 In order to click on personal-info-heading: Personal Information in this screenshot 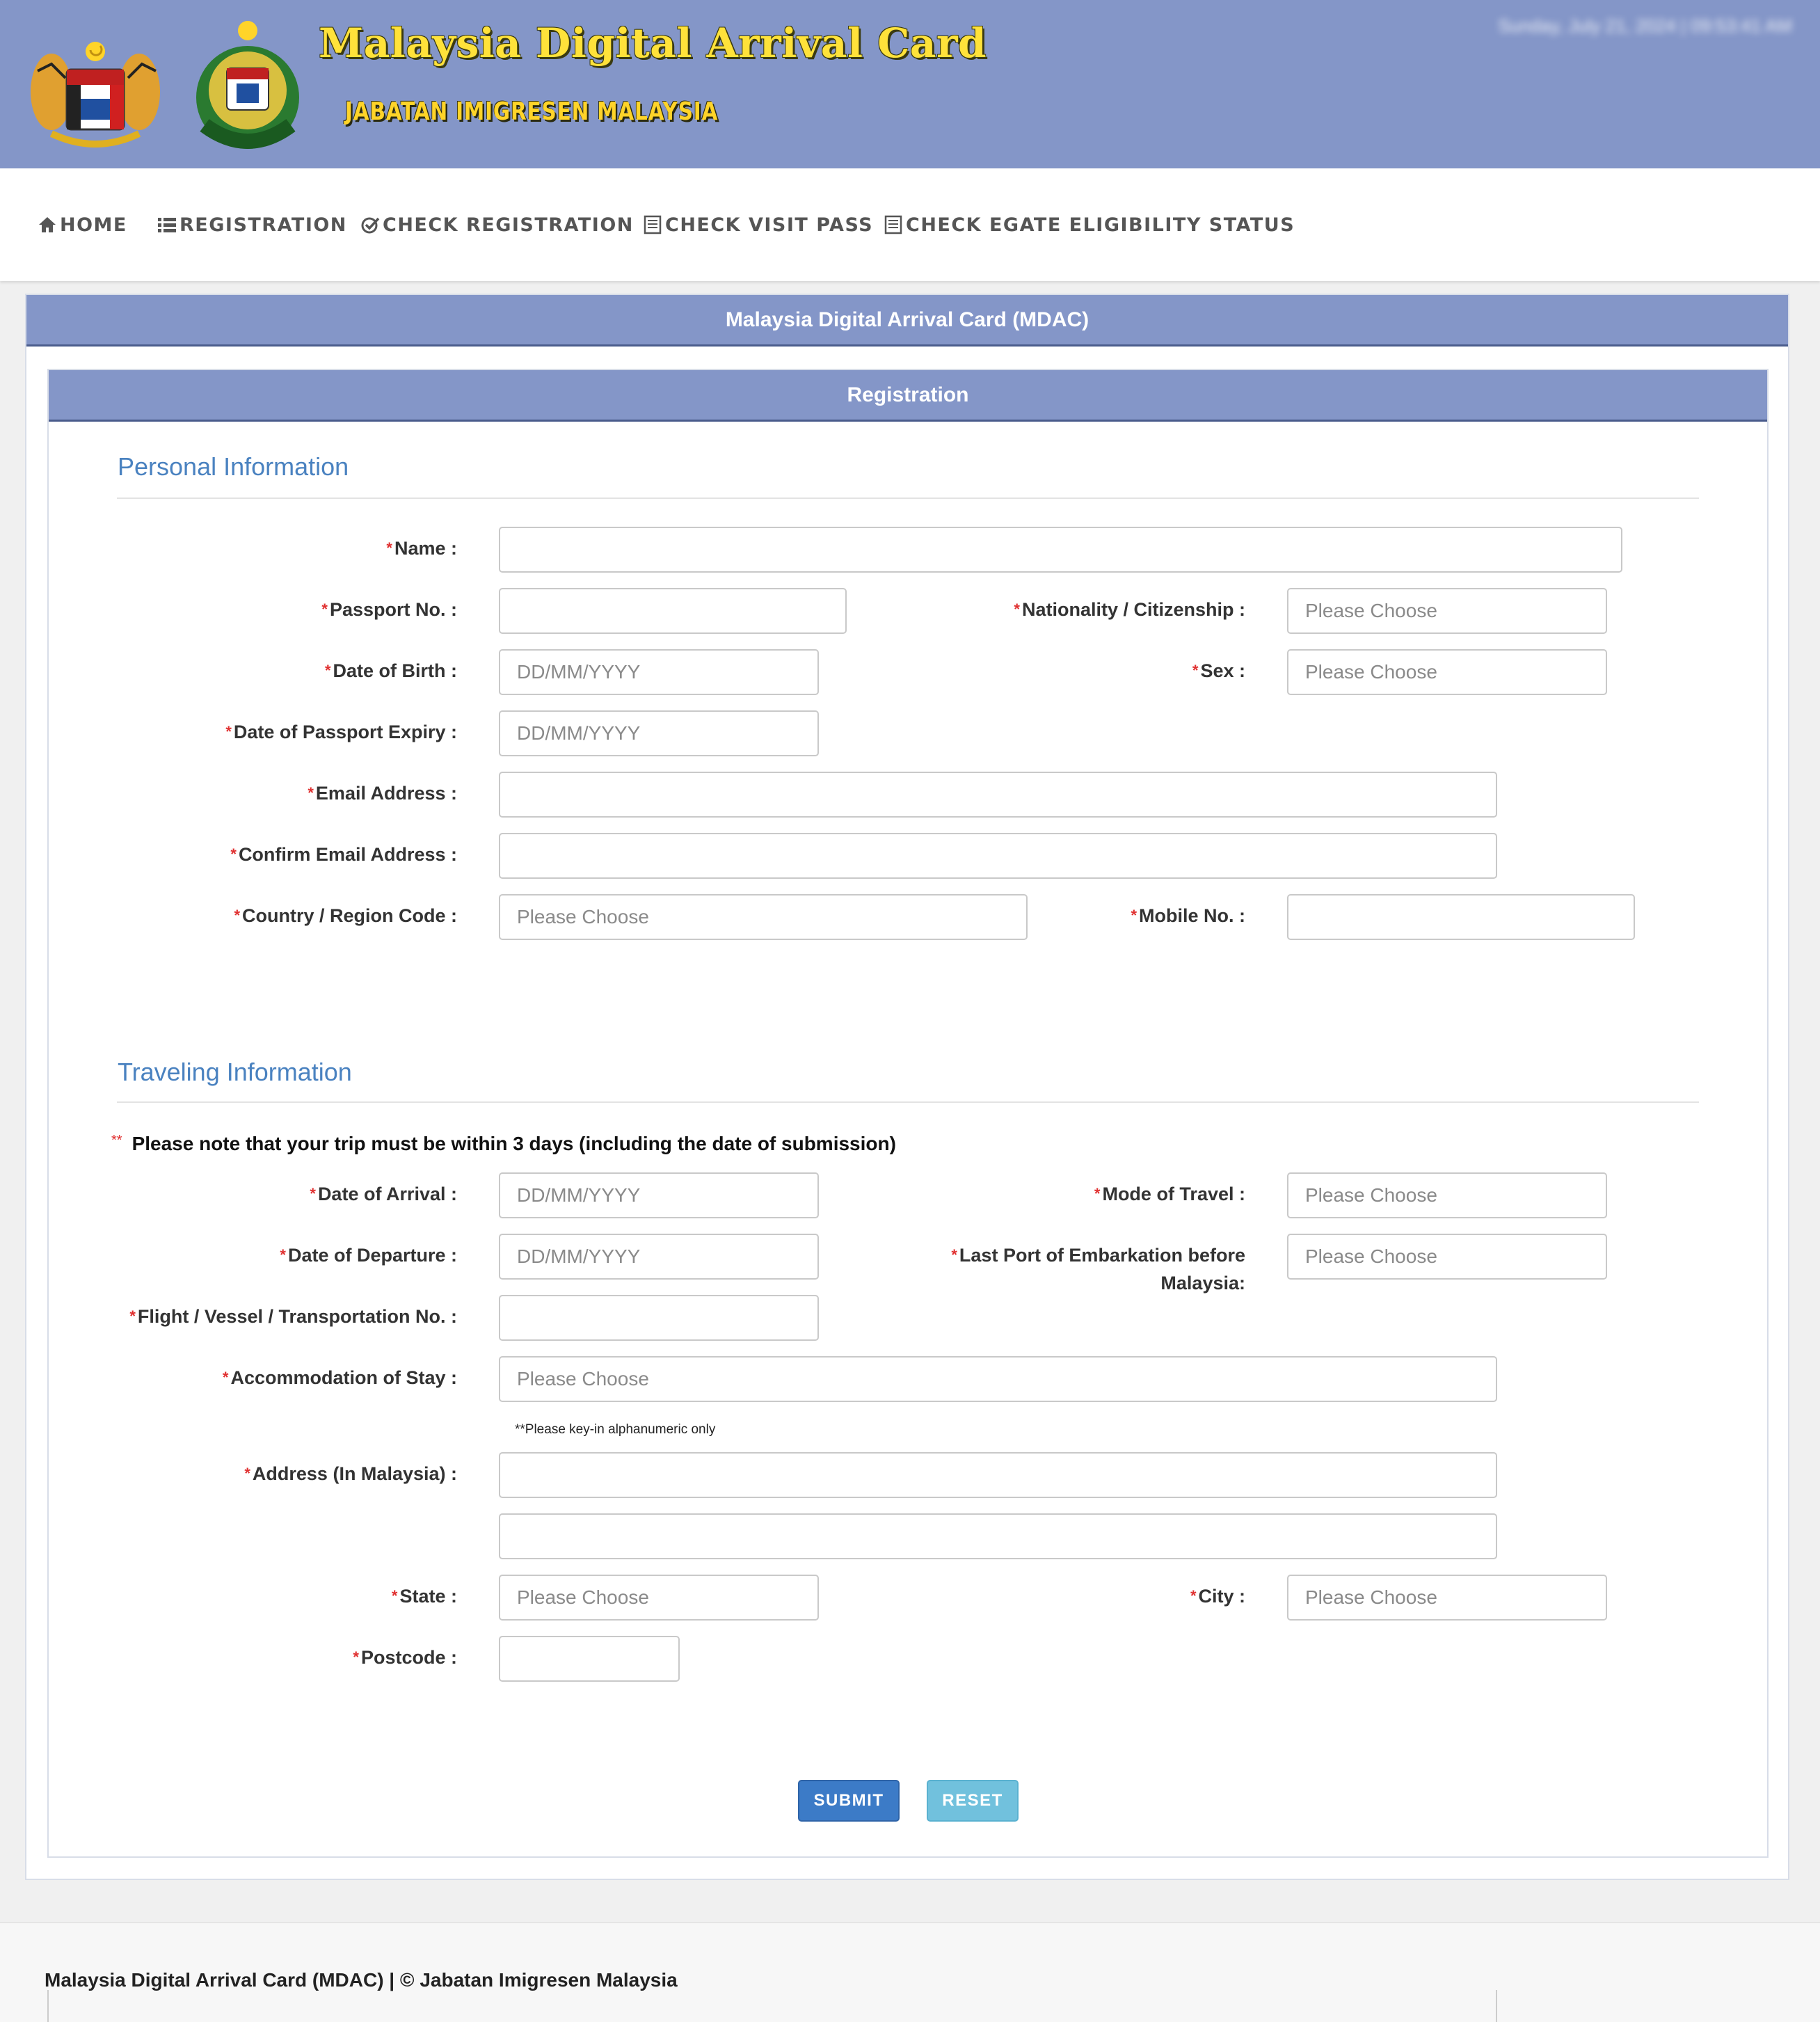, I will do `click(233, 466)`.